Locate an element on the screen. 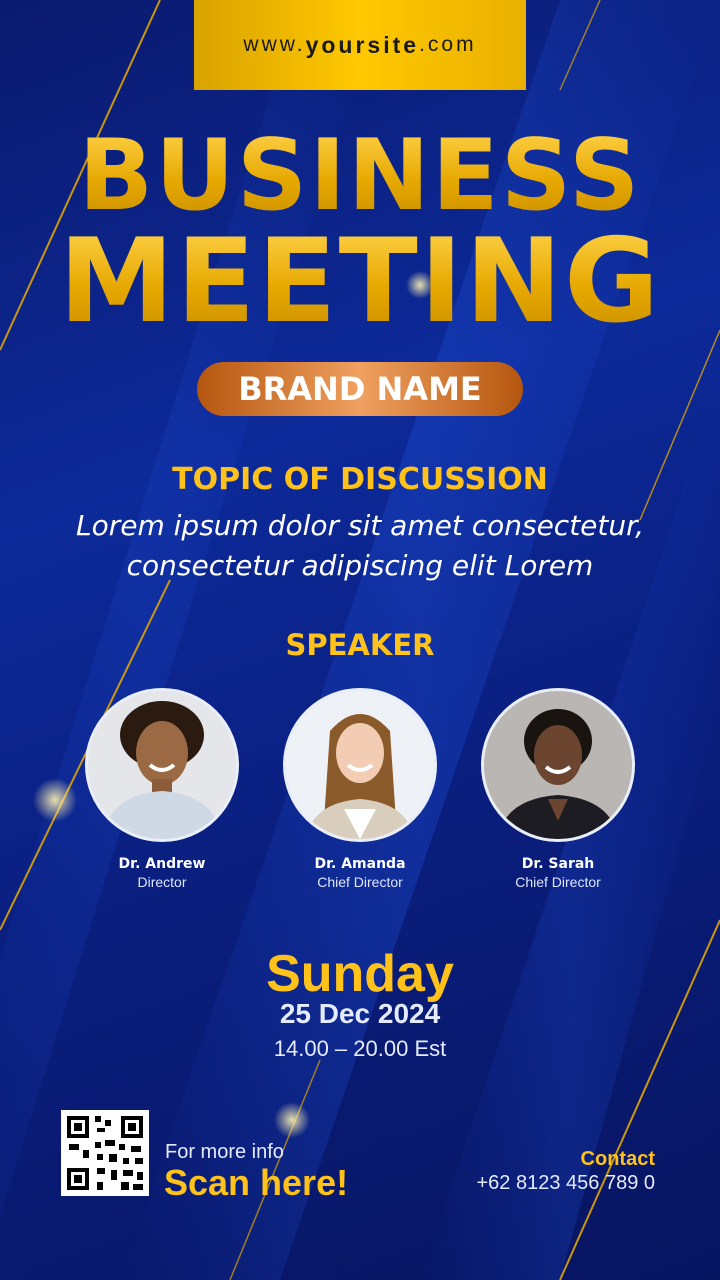 This screenshot has height=1280, width=720. website-banner: www. yoursite .com is located at coordinates (360, 45).